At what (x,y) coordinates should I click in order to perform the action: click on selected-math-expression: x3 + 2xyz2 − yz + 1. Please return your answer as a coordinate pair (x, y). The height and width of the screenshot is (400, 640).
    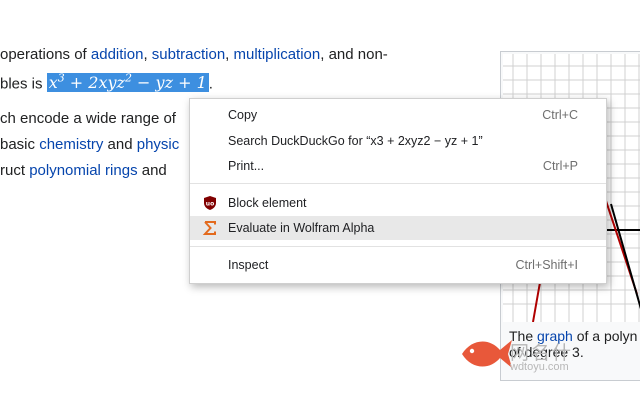
    Looking at the image, I should click on (127, 82).